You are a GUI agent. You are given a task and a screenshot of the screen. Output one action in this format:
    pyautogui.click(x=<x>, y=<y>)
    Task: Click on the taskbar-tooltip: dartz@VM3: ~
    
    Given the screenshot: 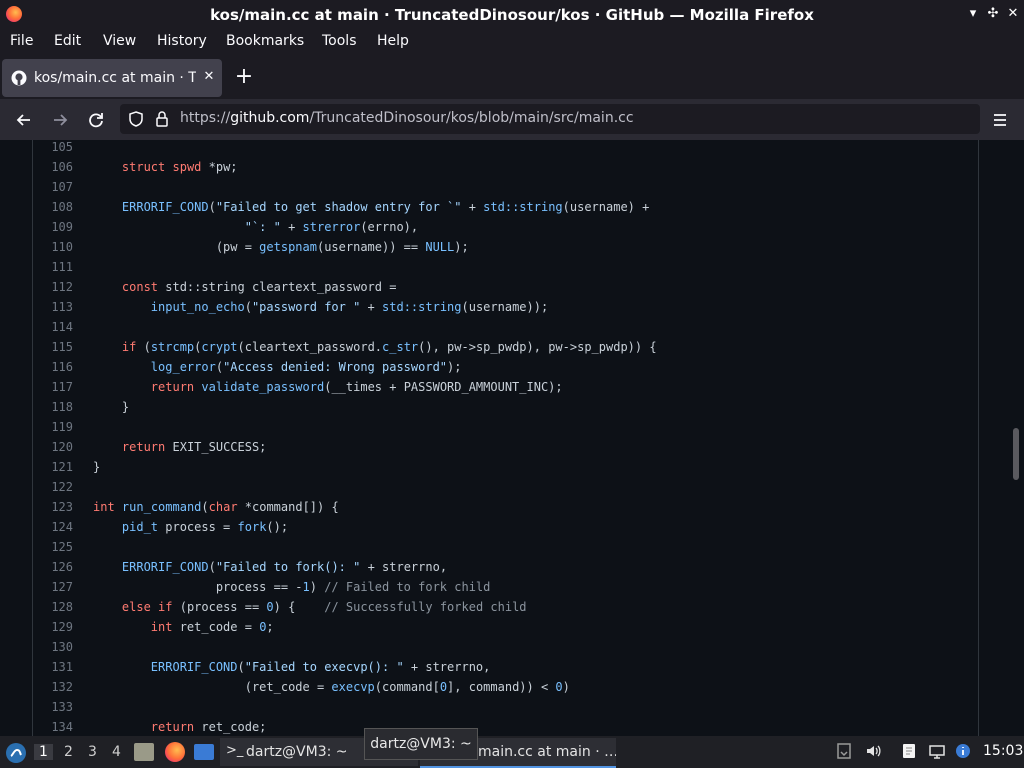 What is the action you would take?
    pyautogui.click(x=421, y=744)
    